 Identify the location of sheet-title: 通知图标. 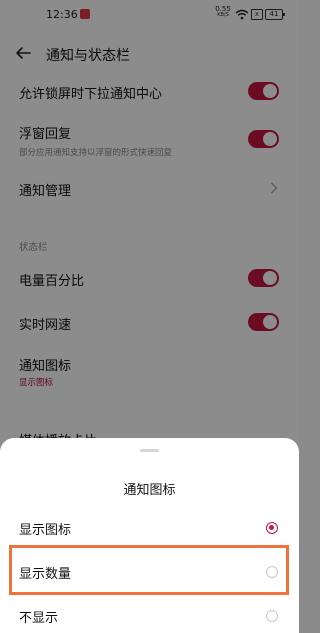
(149, 490).